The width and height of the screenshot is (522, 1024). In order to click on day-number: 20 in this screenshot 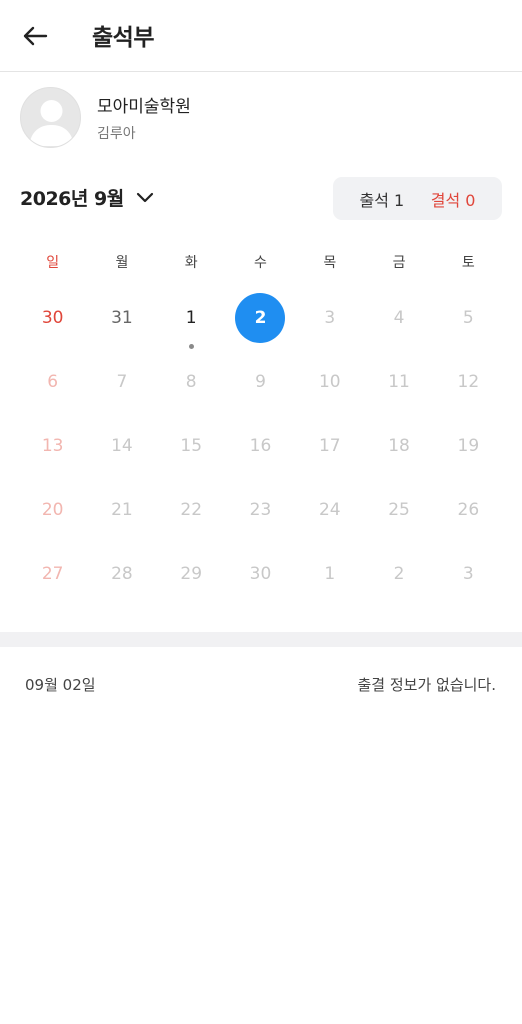, I will do `click(52, 510)`.